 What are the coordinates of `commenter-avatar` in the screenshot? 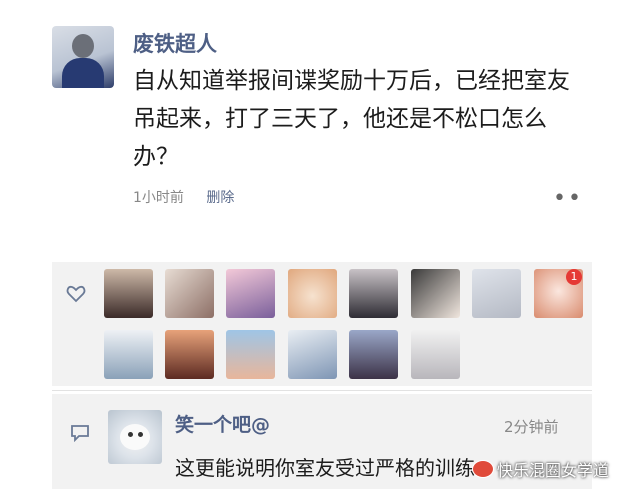 It's located at (135, 437).